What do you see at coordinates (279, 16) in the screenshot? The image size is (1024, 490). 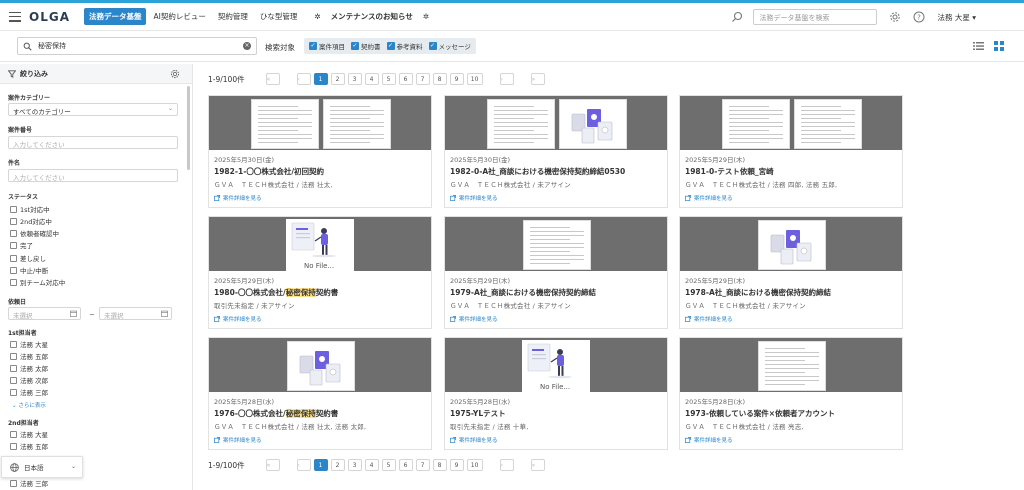 I see `nav-template-management: ひな型管理` at bounding box center [279, 16].